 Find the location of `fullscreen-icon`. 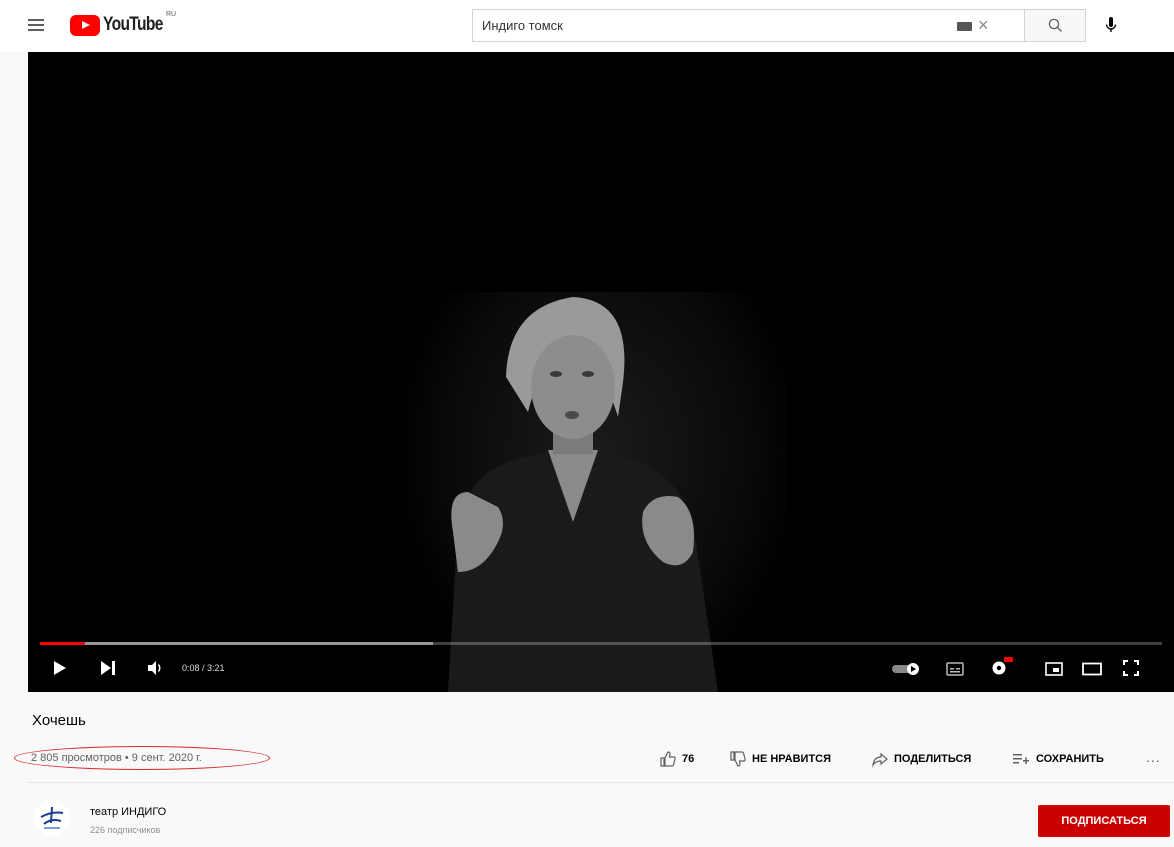

fullscreen-icon is located at coordinates (1131, 668).